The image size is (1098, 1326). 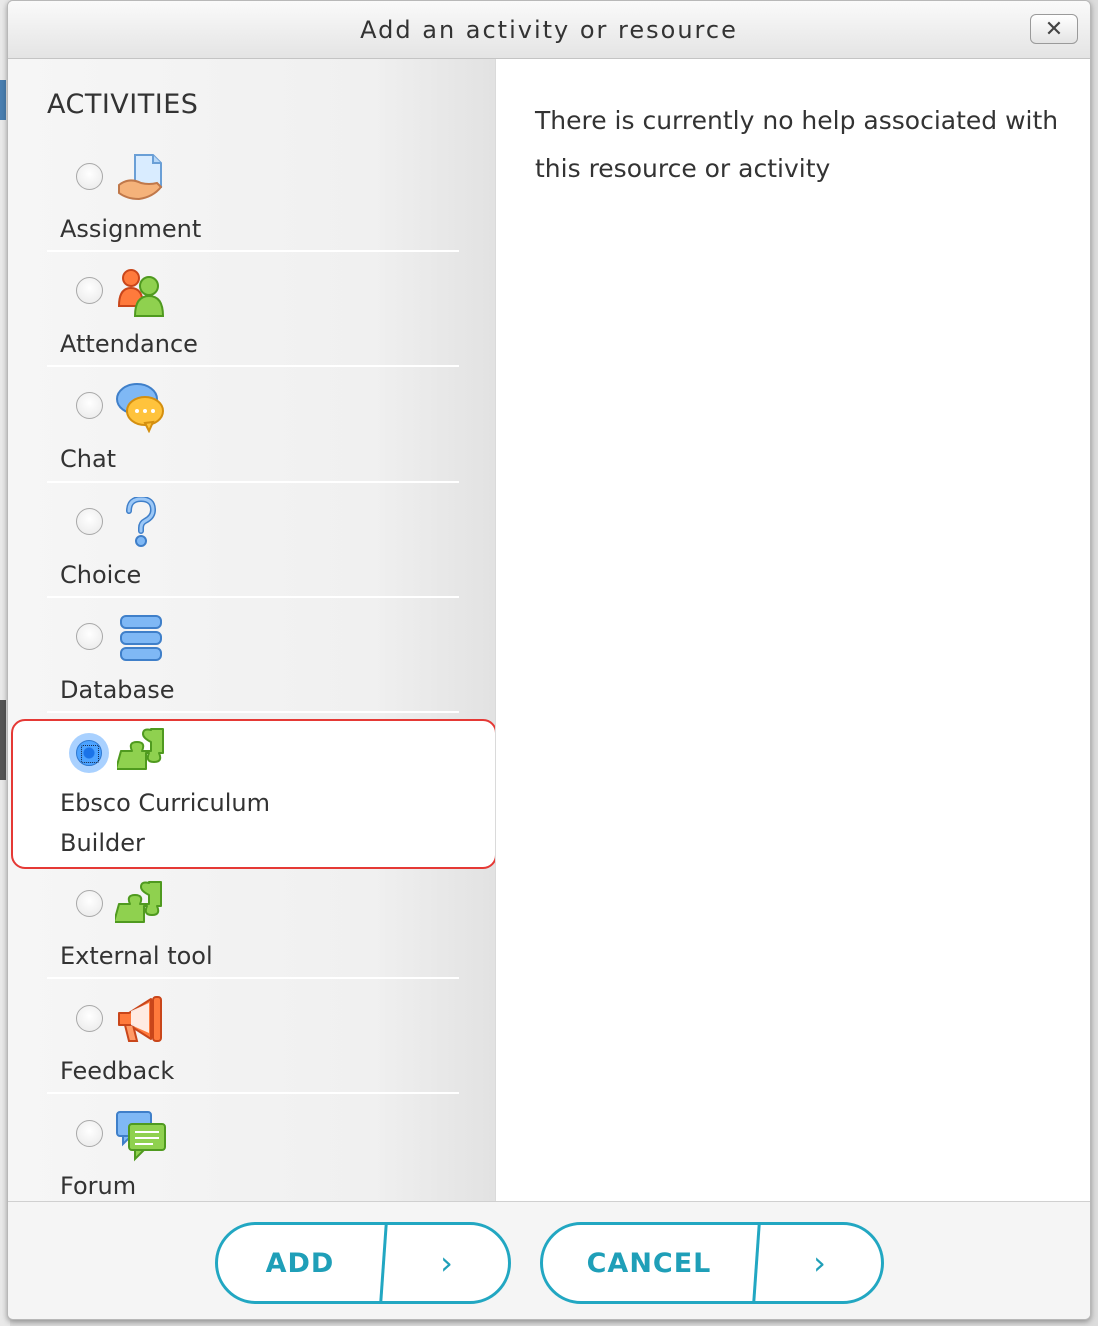 What do you see at coordinates (253, 540) in the screenshot?
I see `option-choice: Choice` at bounding box center [253, 540].